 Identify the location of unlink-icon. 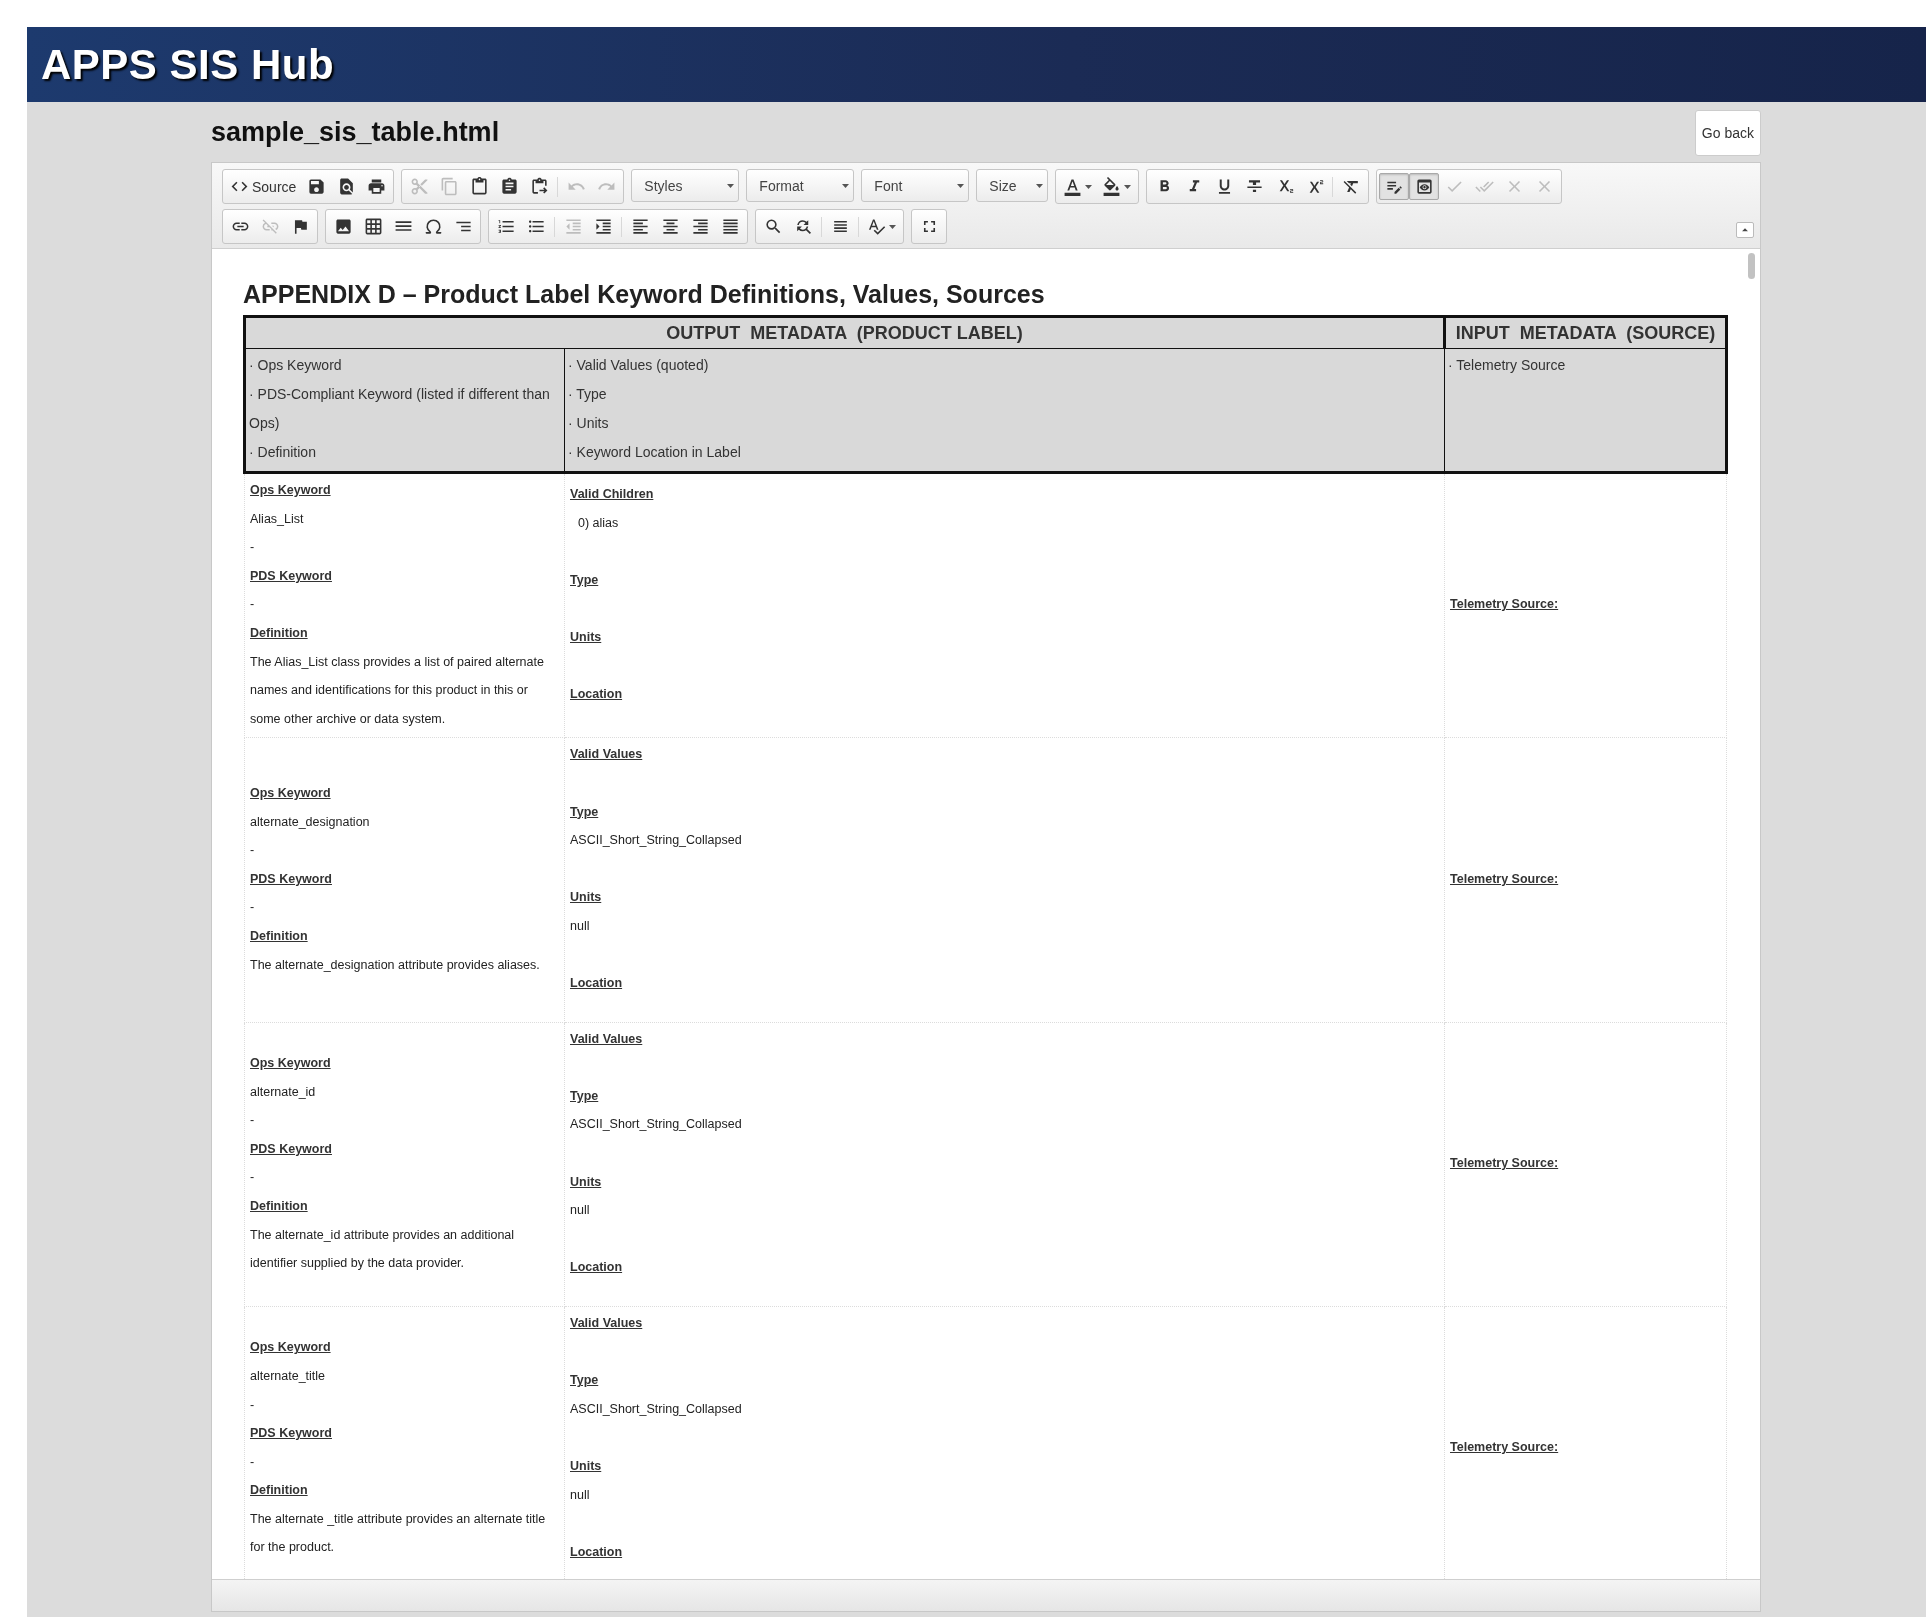
(270, 226).